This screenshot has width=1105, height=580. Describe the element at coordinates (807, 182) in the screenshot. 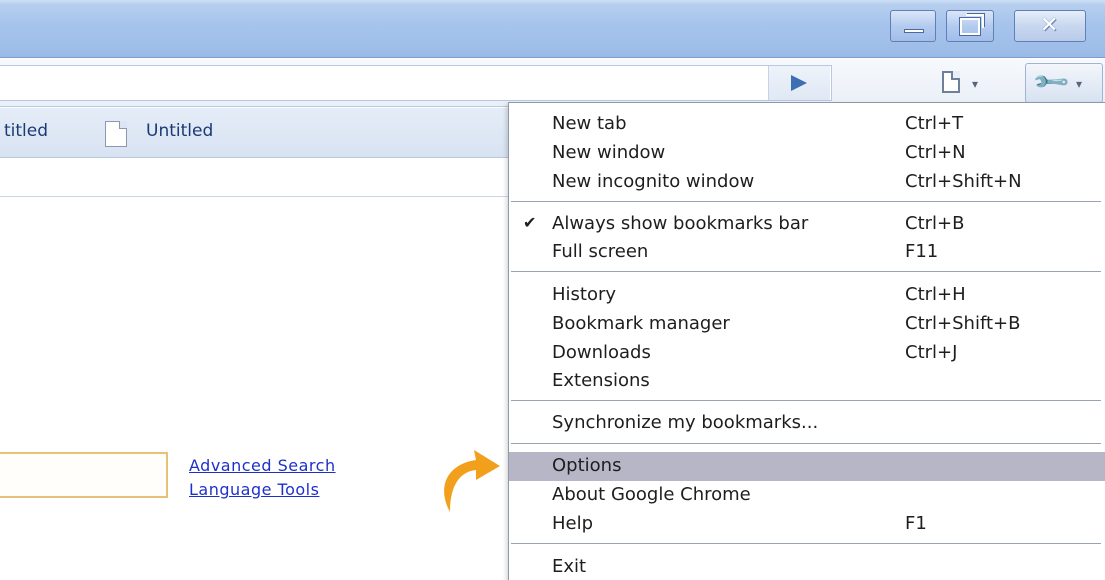

I see `menu-item-new-incognito-window: New incognito window Ctrl+Shift+N` at that location.